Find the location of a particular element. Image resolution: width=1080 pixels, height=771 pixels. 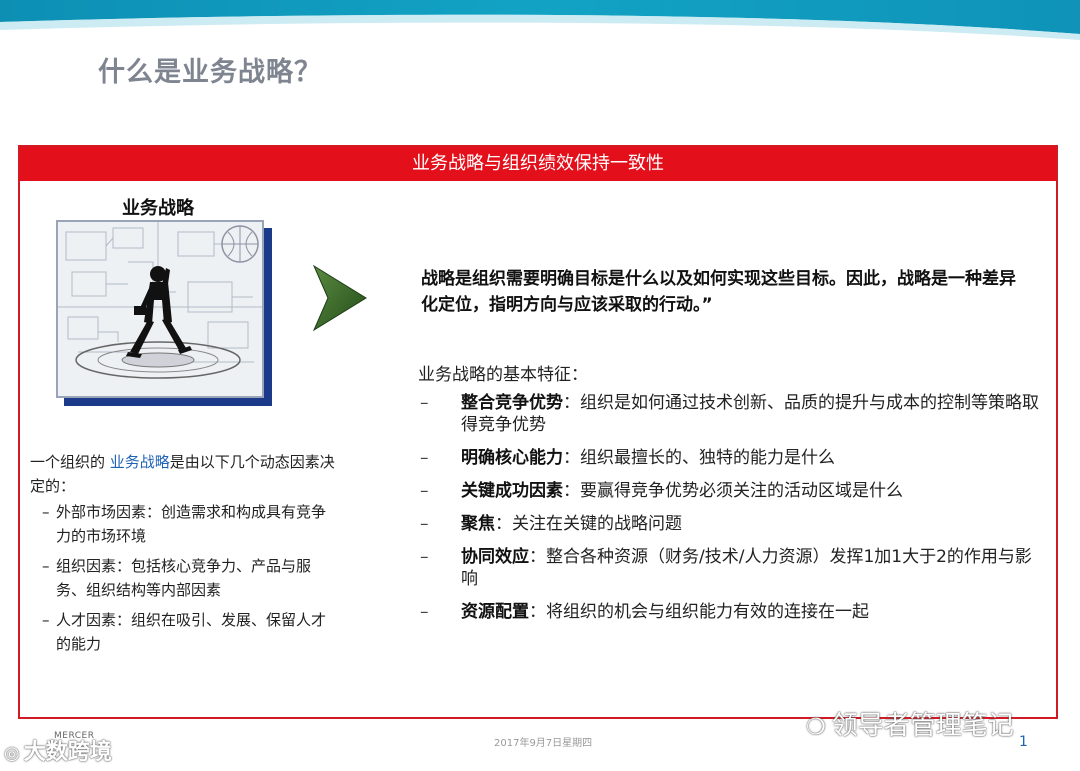

watermark-right: ❍ 领导者管理笔记 is located at coordinates (910, 723).